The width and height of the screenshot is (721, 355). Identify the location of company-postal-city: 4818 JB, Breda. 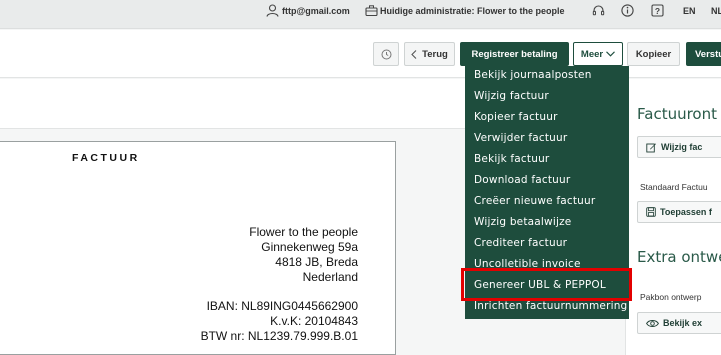
(316, 262).